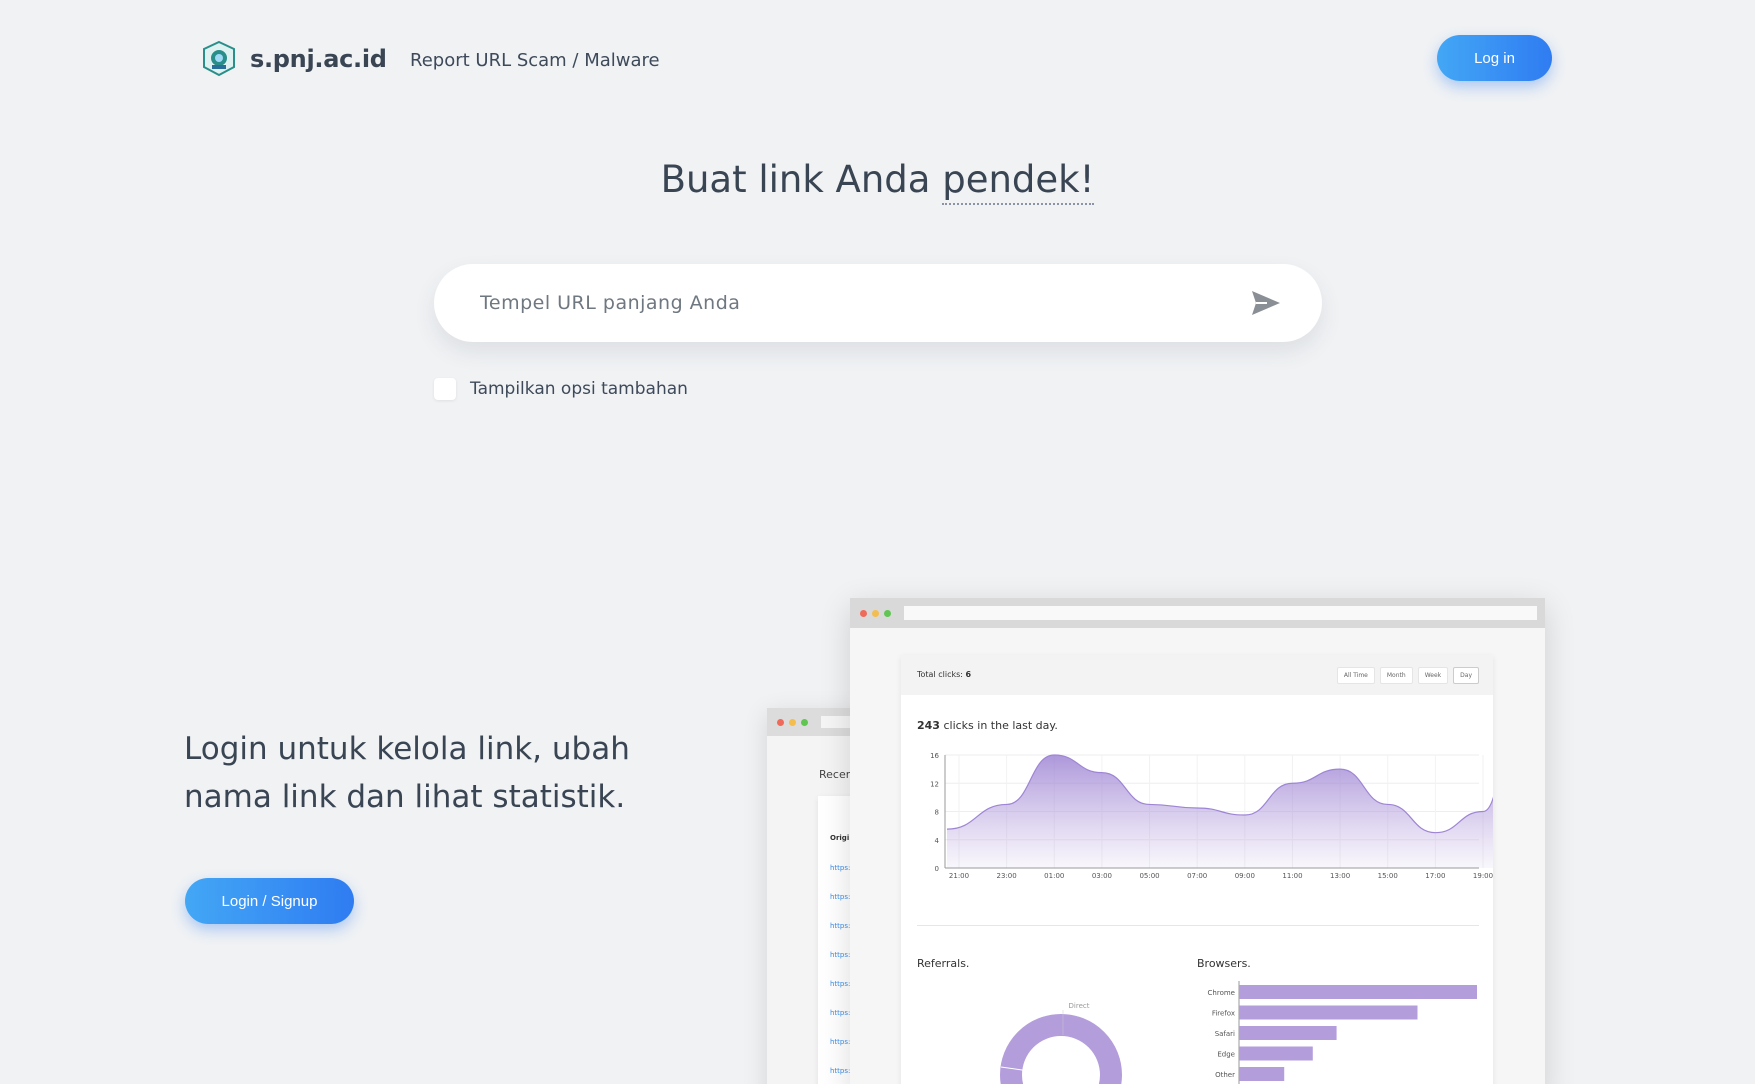 This screenshot has width=1755, height=1084. What do you see at coordinates (1435, 876) in the screenshot?
I see `x-tick-label: 17:00` at bounding box center [1435, 876].